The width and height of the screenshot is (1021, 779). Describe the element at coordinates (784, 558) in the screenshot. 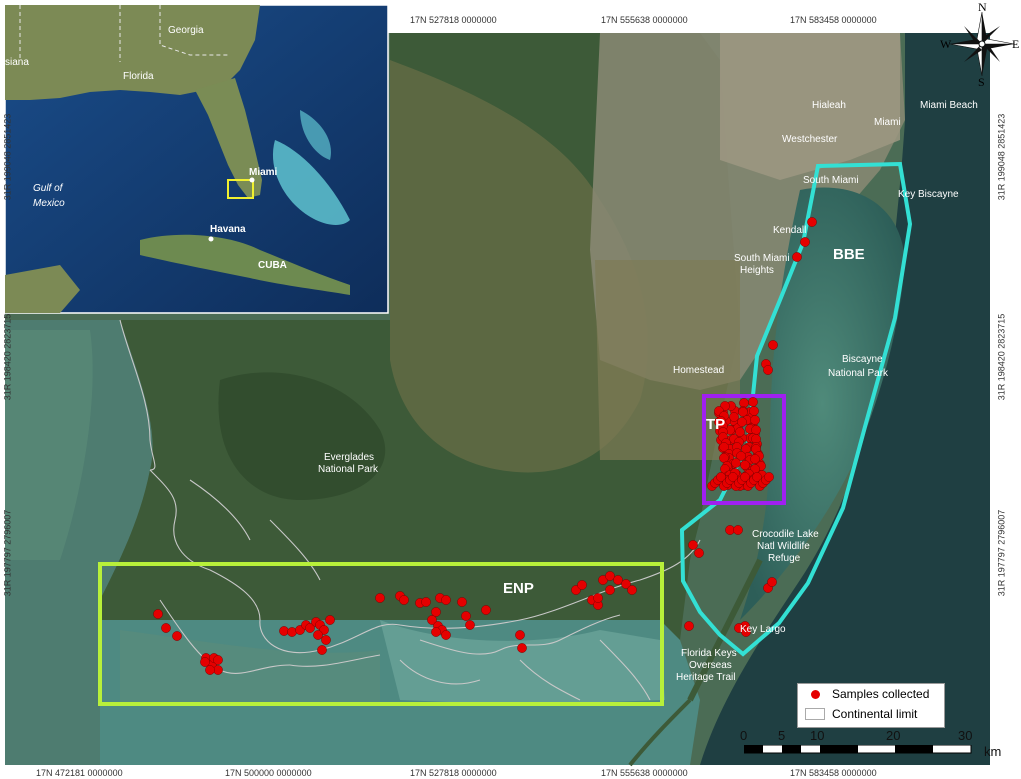

I see `label-crocodile-3: Refuge` at that location.